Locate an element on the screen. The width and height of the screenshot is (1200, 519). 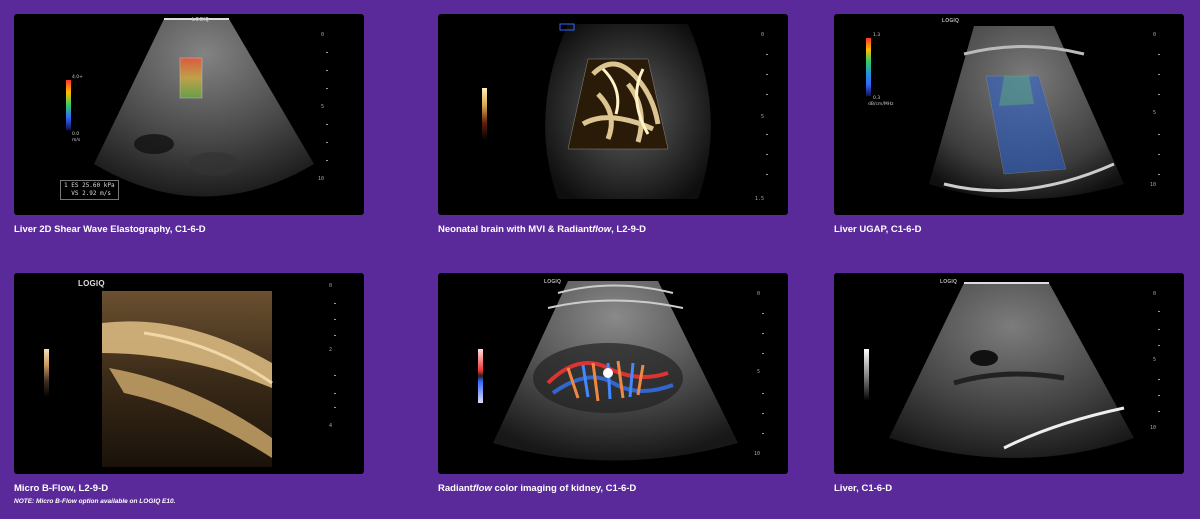
caption-liver: Liver, C1-6-D is located at coordinates (863, 488).